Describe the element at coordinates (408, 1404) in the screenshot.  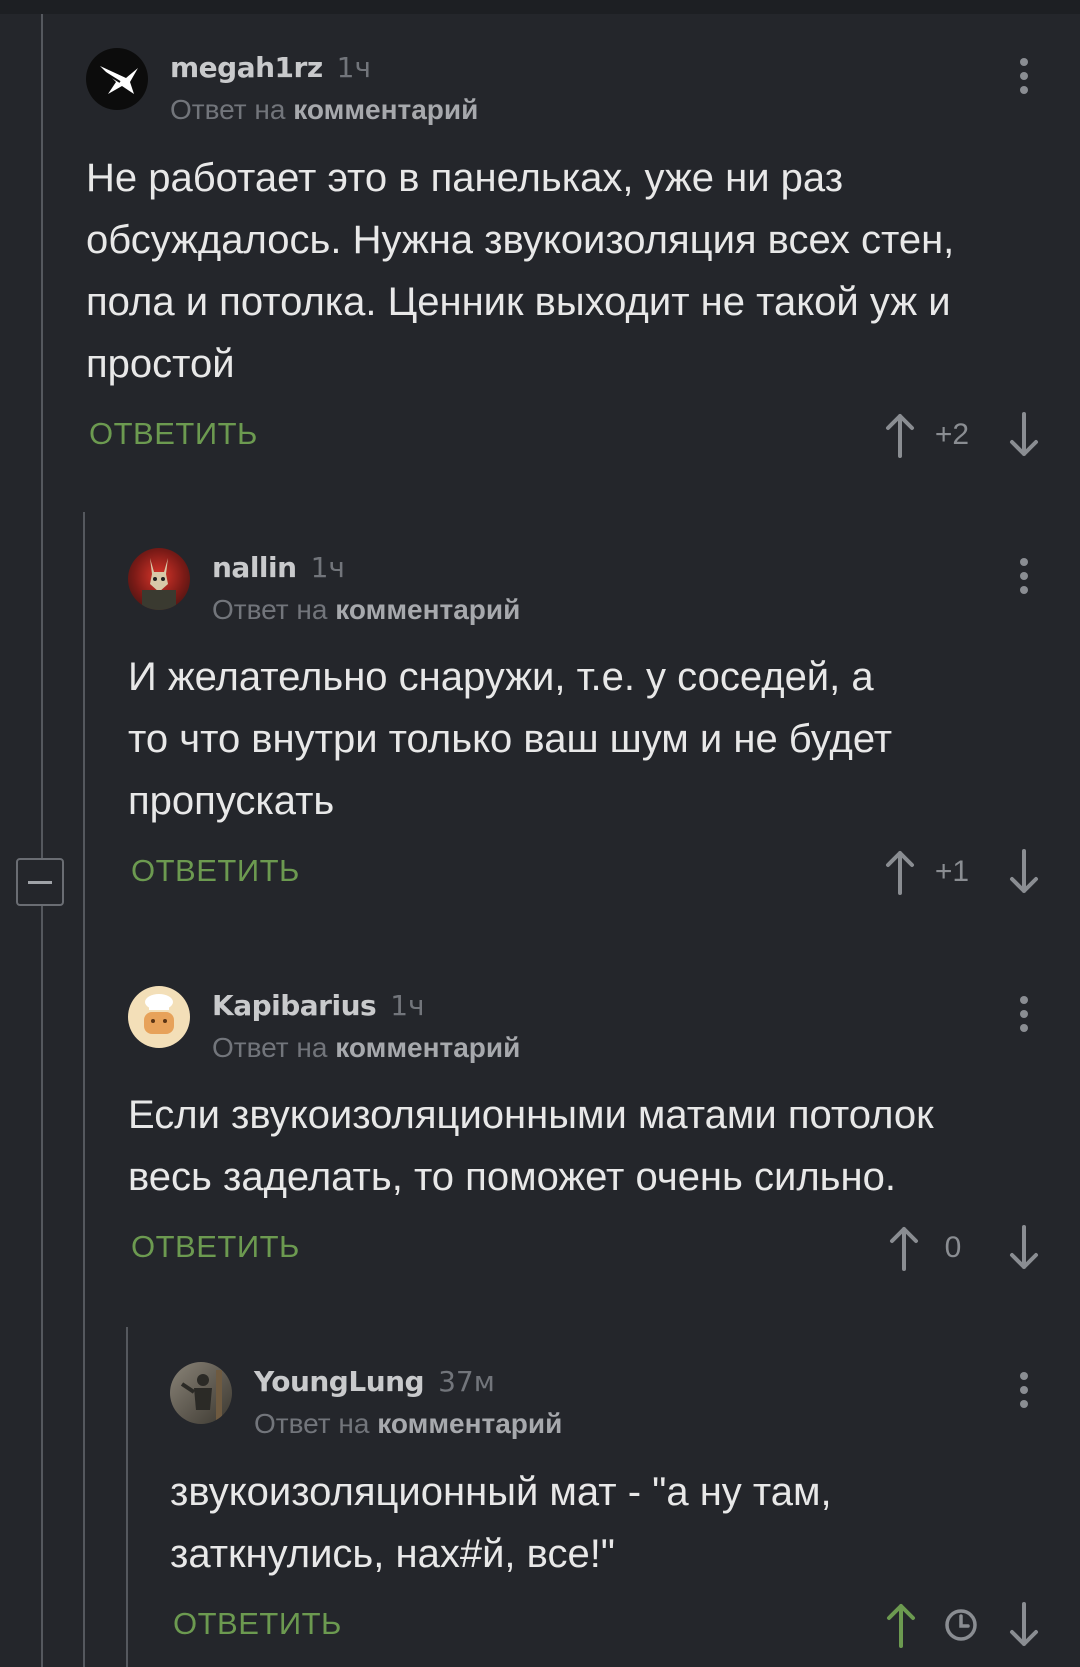
I see `comment-meta: YoungLung 37м Ответ на комментарий` at that location.